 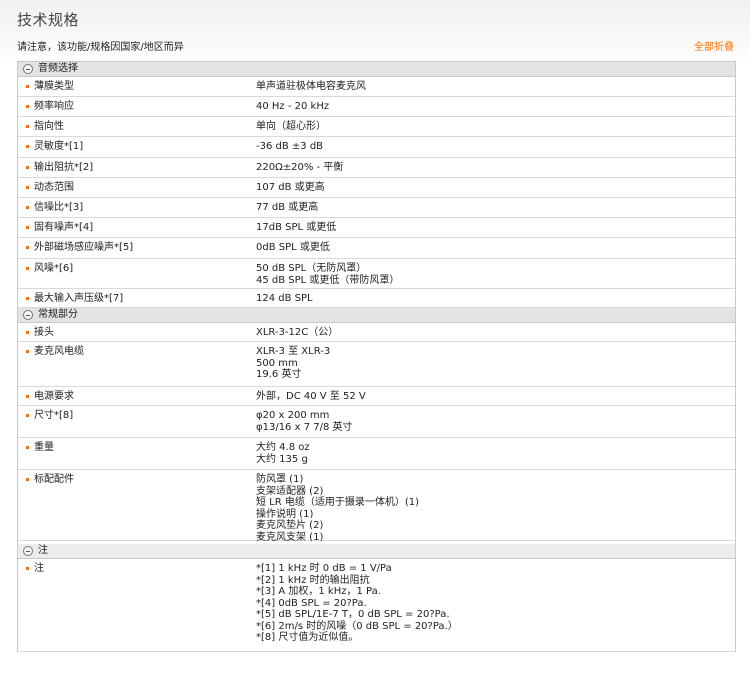 I want to click on spec-row: 尺寸*[8] φ20 x 200 mm φ13/16 x 7 7/8 英寸, so click(x=376, y=422).